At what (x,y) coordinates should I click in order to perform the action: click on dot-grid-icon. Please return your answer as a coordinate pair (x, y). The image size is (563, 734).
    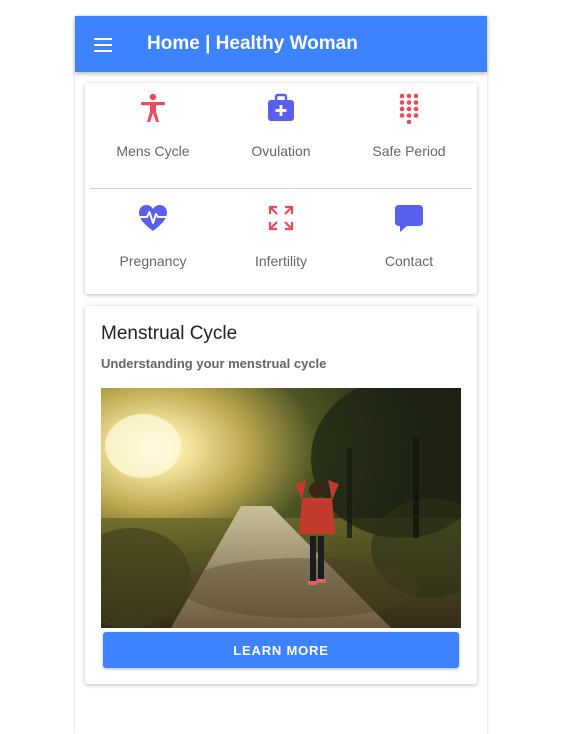
    Looking at the image, I should click on (409, 108).